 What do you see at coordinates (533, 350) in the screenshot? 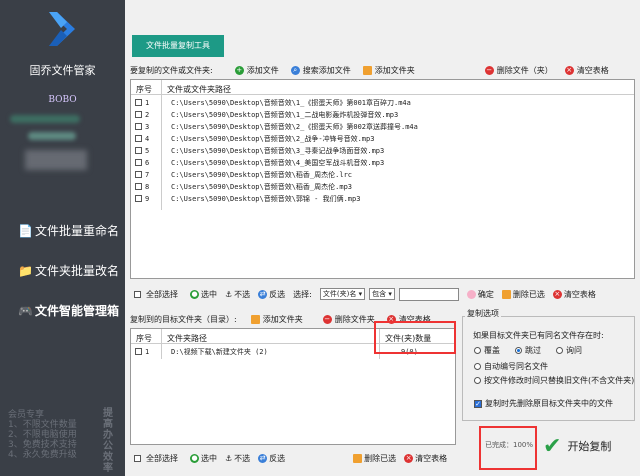
I see `skip-label: 跳过` at bounding box center [533, 350].